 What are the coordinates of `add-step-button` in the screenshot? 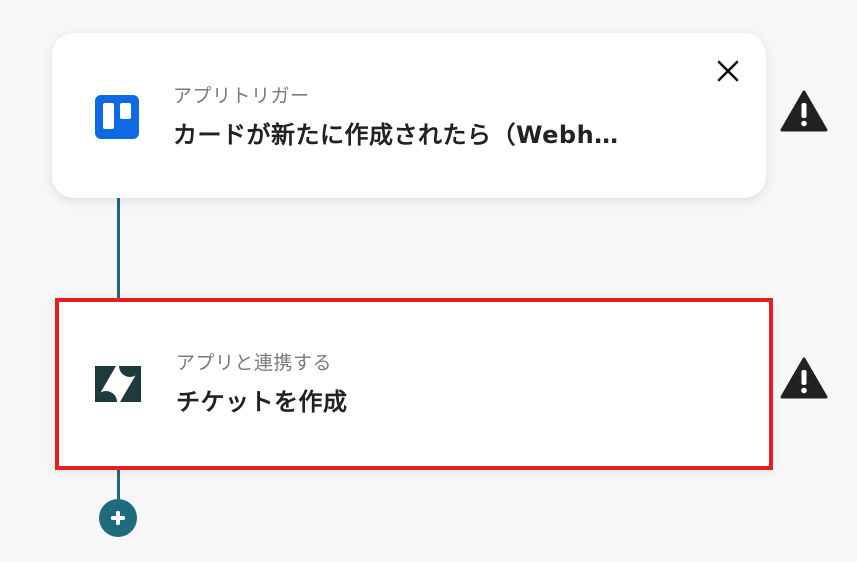 It's located at (118, 518).